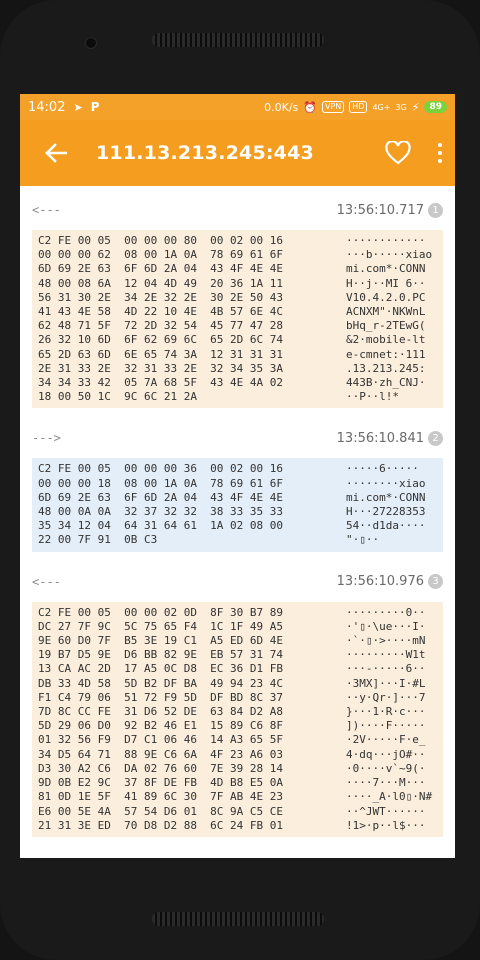  Describe the element at coordinates (161, 669) in the screenshot. I see `hex-line: 13 CA AC 2D 17 A5 0C D8 EC 36 D1 FB` at that location.